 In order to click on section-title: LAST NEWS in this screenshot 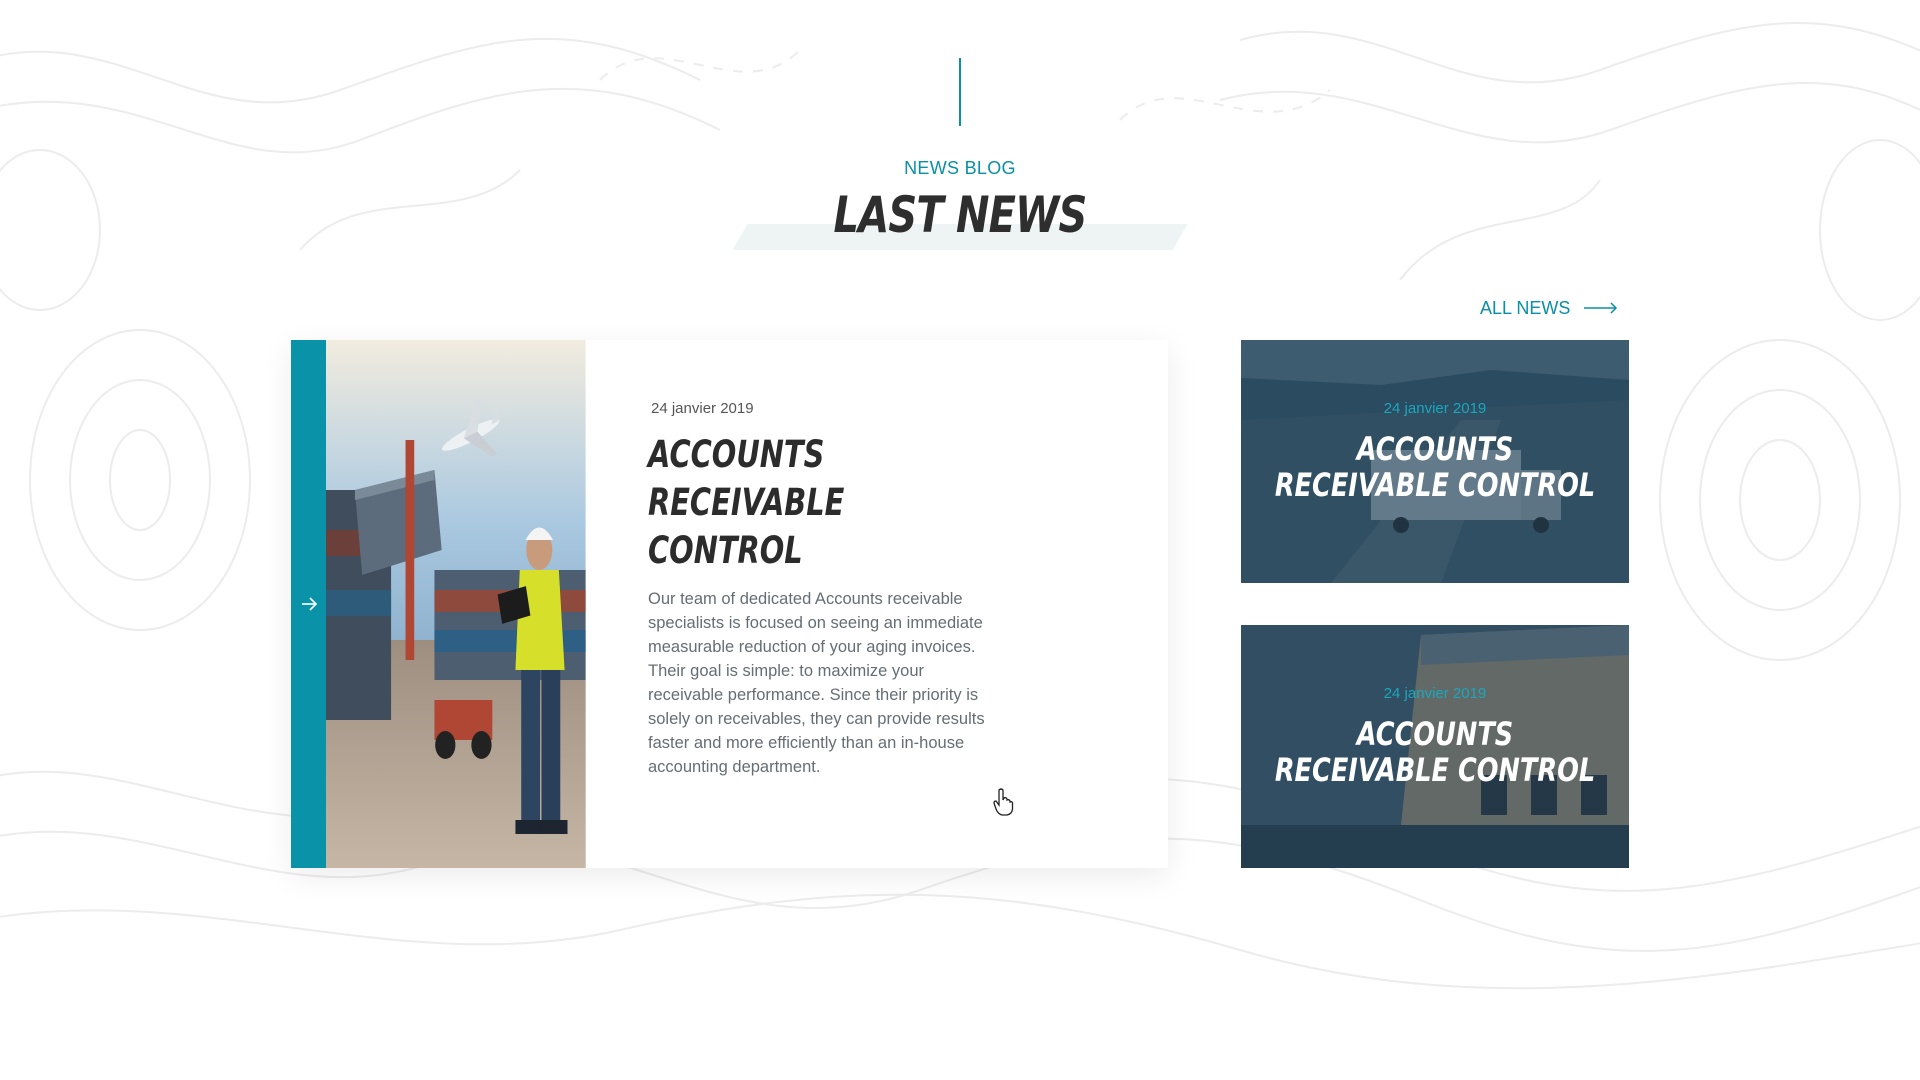, I will do `click(960, 215)`.